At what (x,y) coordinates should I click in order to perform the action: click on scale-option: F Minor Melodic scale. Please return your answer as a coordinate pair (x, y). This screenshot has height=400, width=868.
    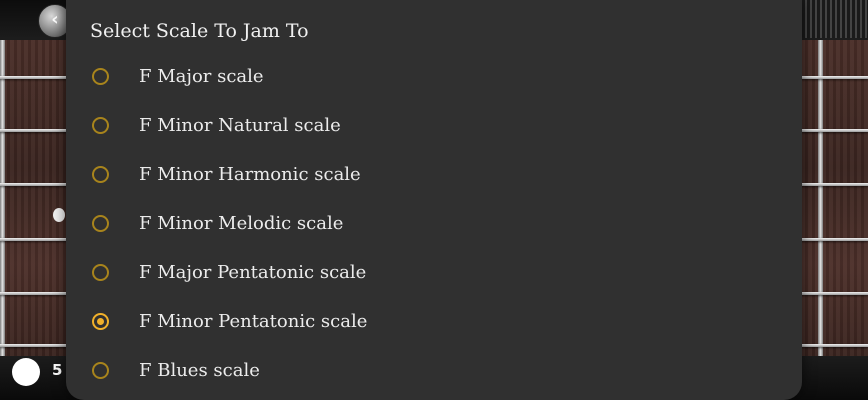
    Looking at the image, I should click on (434, 225).